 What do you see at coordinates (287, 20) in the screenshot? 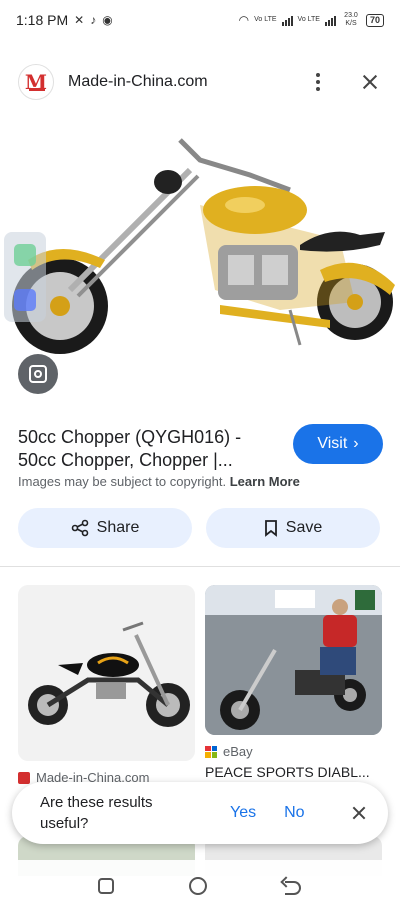
I see `signal-icon` at bounding box center [287, 20].